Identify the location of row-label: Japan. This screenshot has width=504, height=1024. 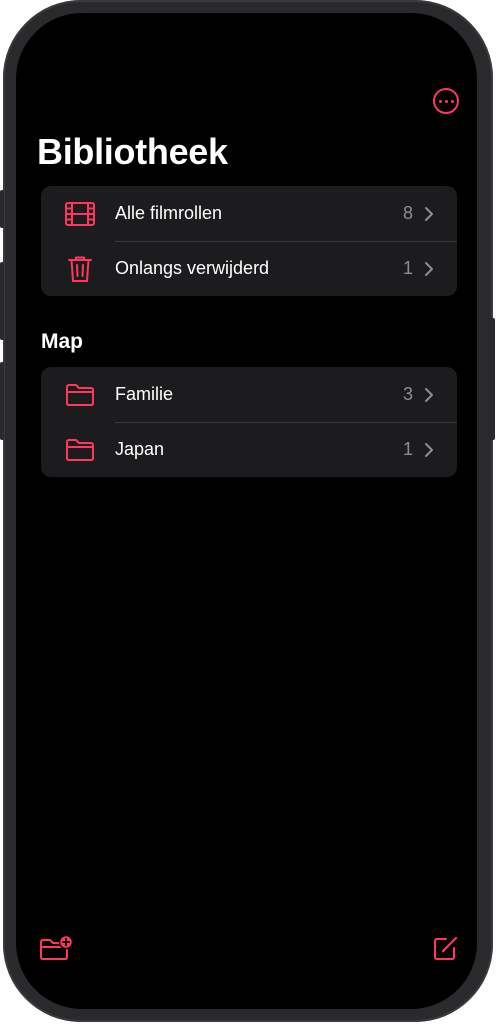
(140, 449).